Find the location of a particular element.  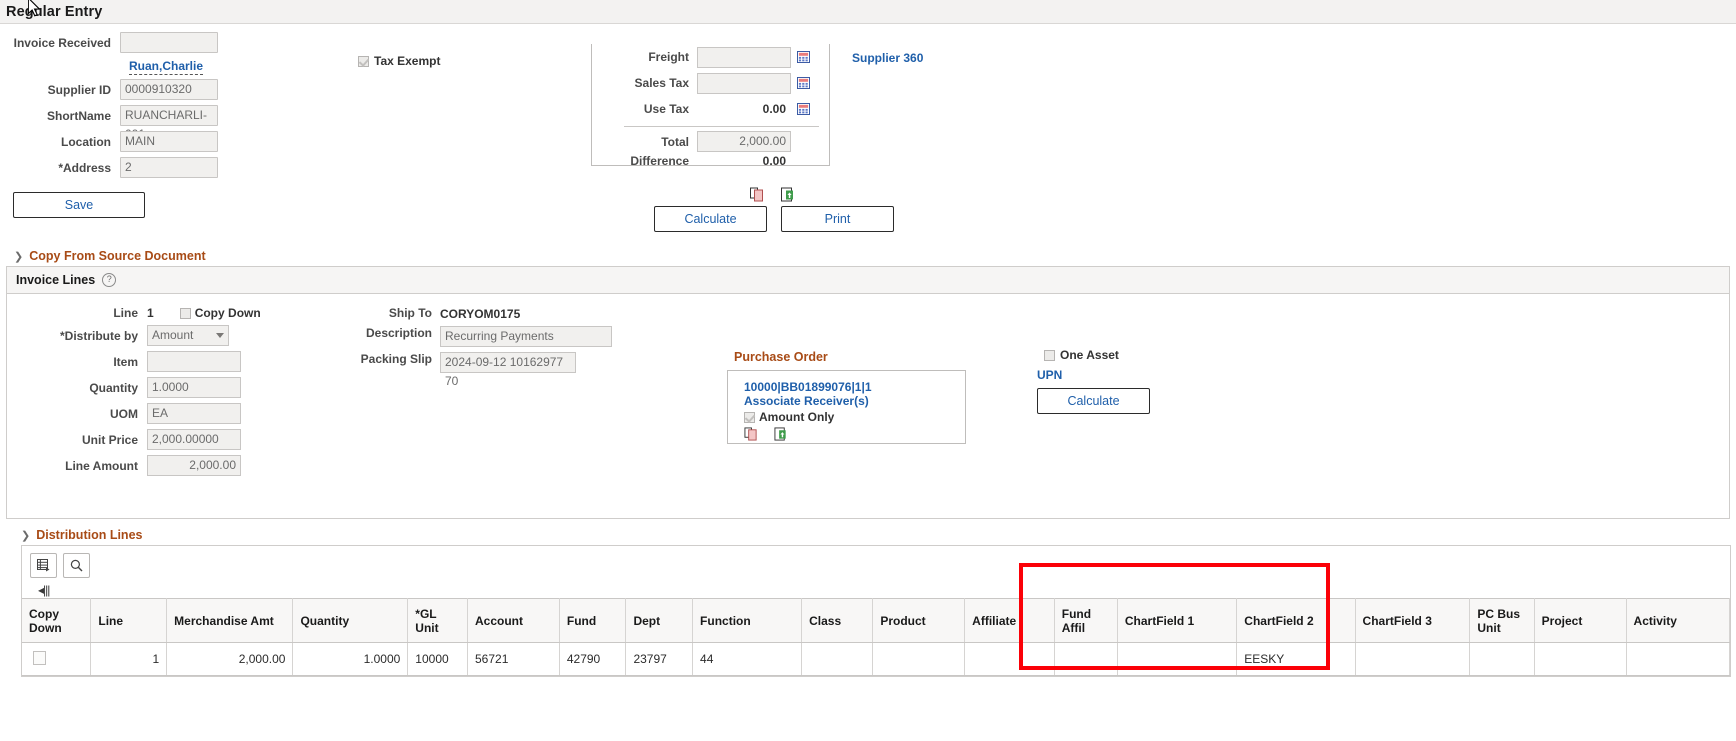

invoice-lines-title: Invoice Lines is located at coordinates (56, 280).